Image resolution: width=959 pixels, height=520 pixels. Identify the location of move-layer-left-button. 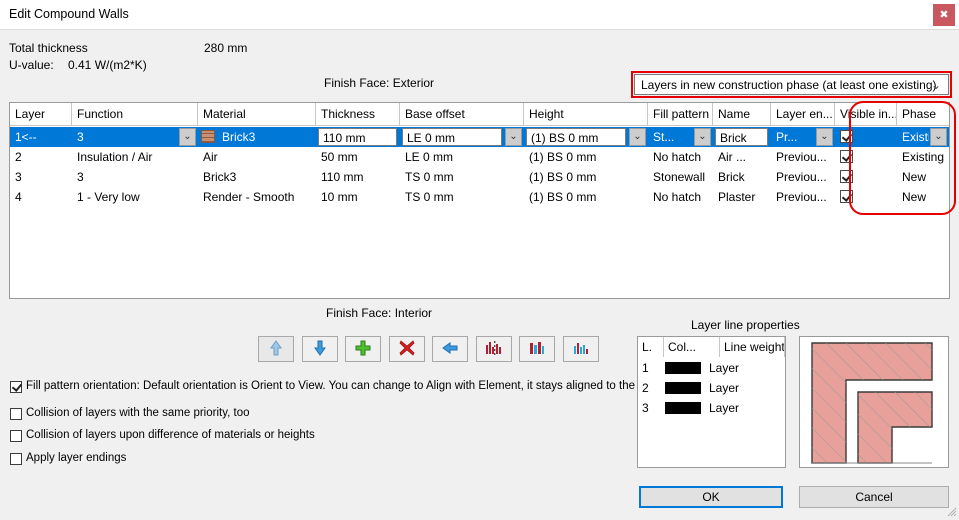
(450, 349).